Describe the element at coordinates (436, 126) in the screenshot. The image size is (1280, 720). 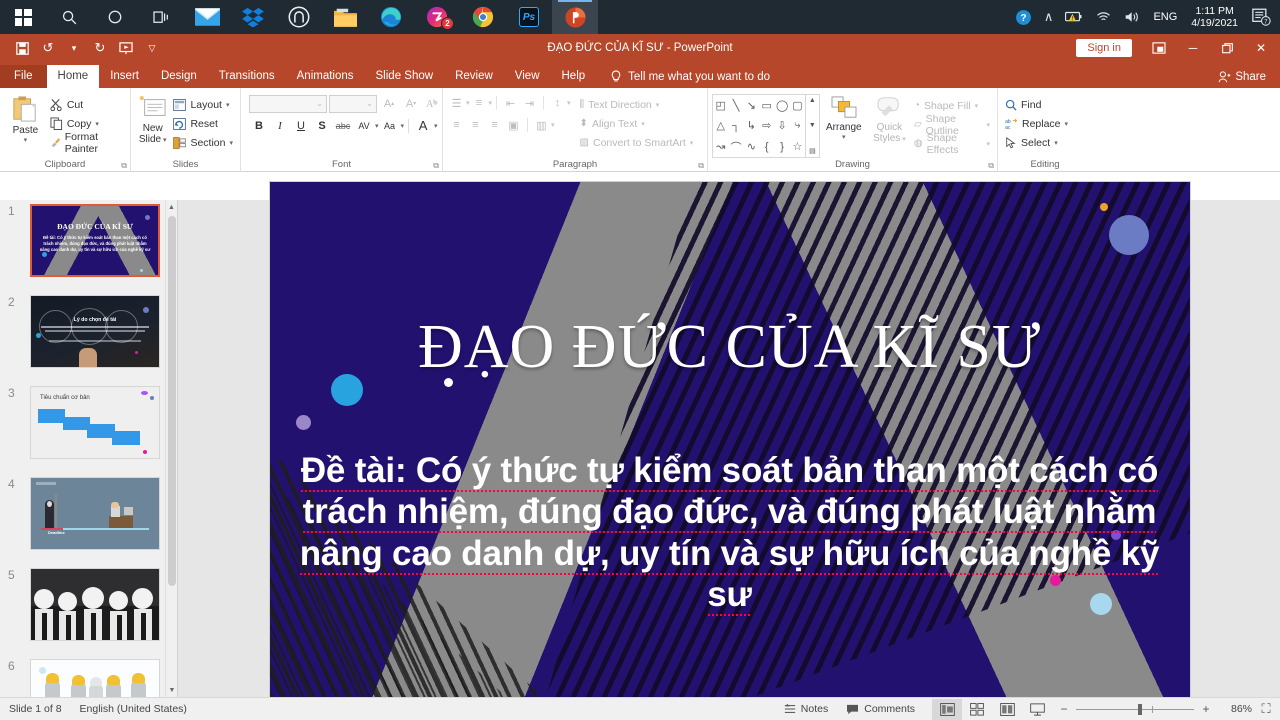
I see `font-color-caret: ▾` at that location.